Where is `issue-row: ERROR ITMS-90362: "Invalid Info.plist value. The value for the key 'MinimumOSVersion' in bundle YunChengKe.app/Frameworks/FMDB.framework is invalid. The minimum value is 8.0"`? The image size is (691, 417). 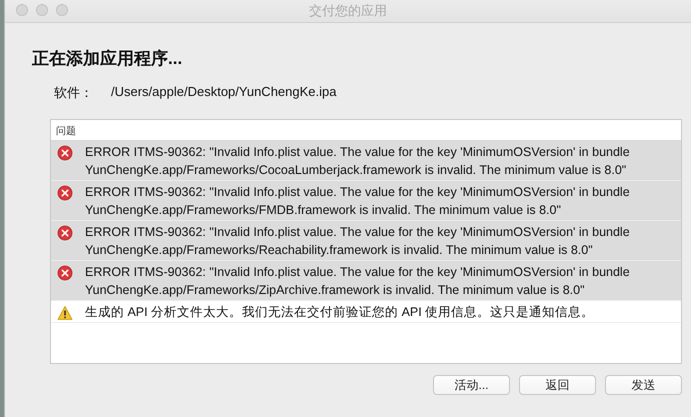 issue-row: ERROR ITMS-90362: "Invalid Info.plist value. The value for the key 'MinimumOSVersion' in bundle YunChengKe.app/Frameworks/FMDB.framework is invalid. The minimum value is 8.0" is located at coordinates (366, 201).